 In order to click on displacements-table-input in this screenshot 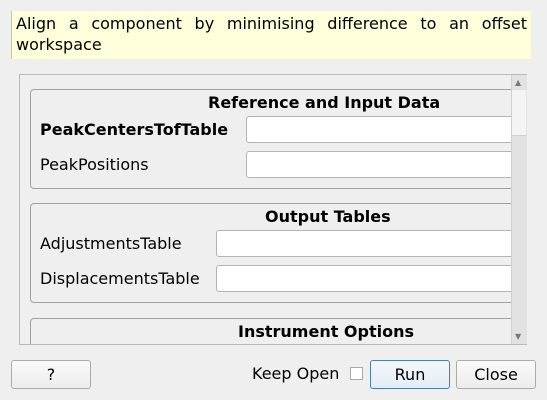, I will do `click(371, 278)`.